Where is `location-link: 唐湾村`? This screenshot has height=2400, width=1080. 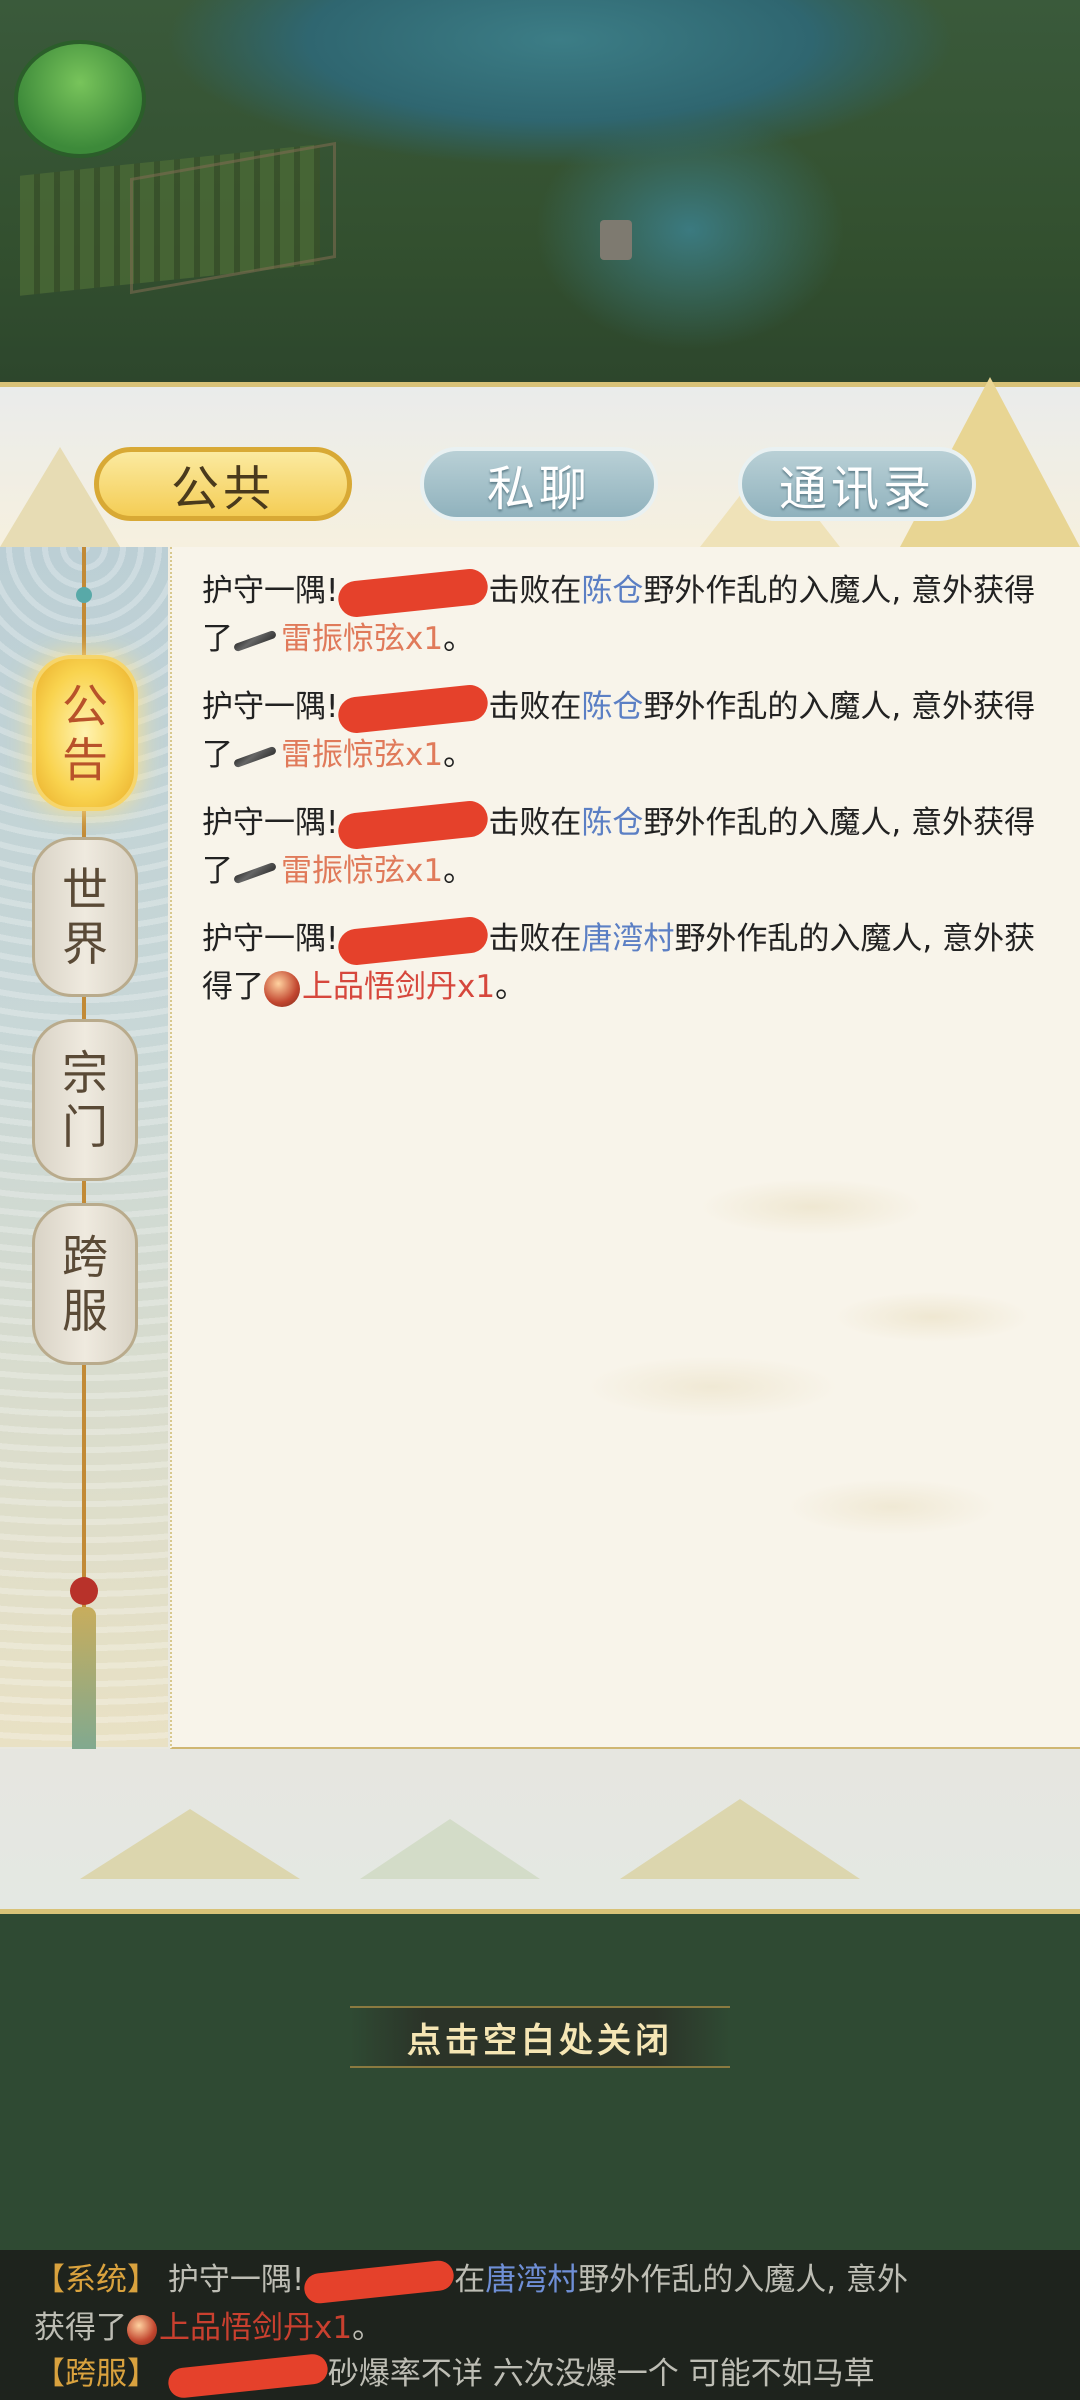 location-link: 唐湾村 is located at coordinates (627, 939).